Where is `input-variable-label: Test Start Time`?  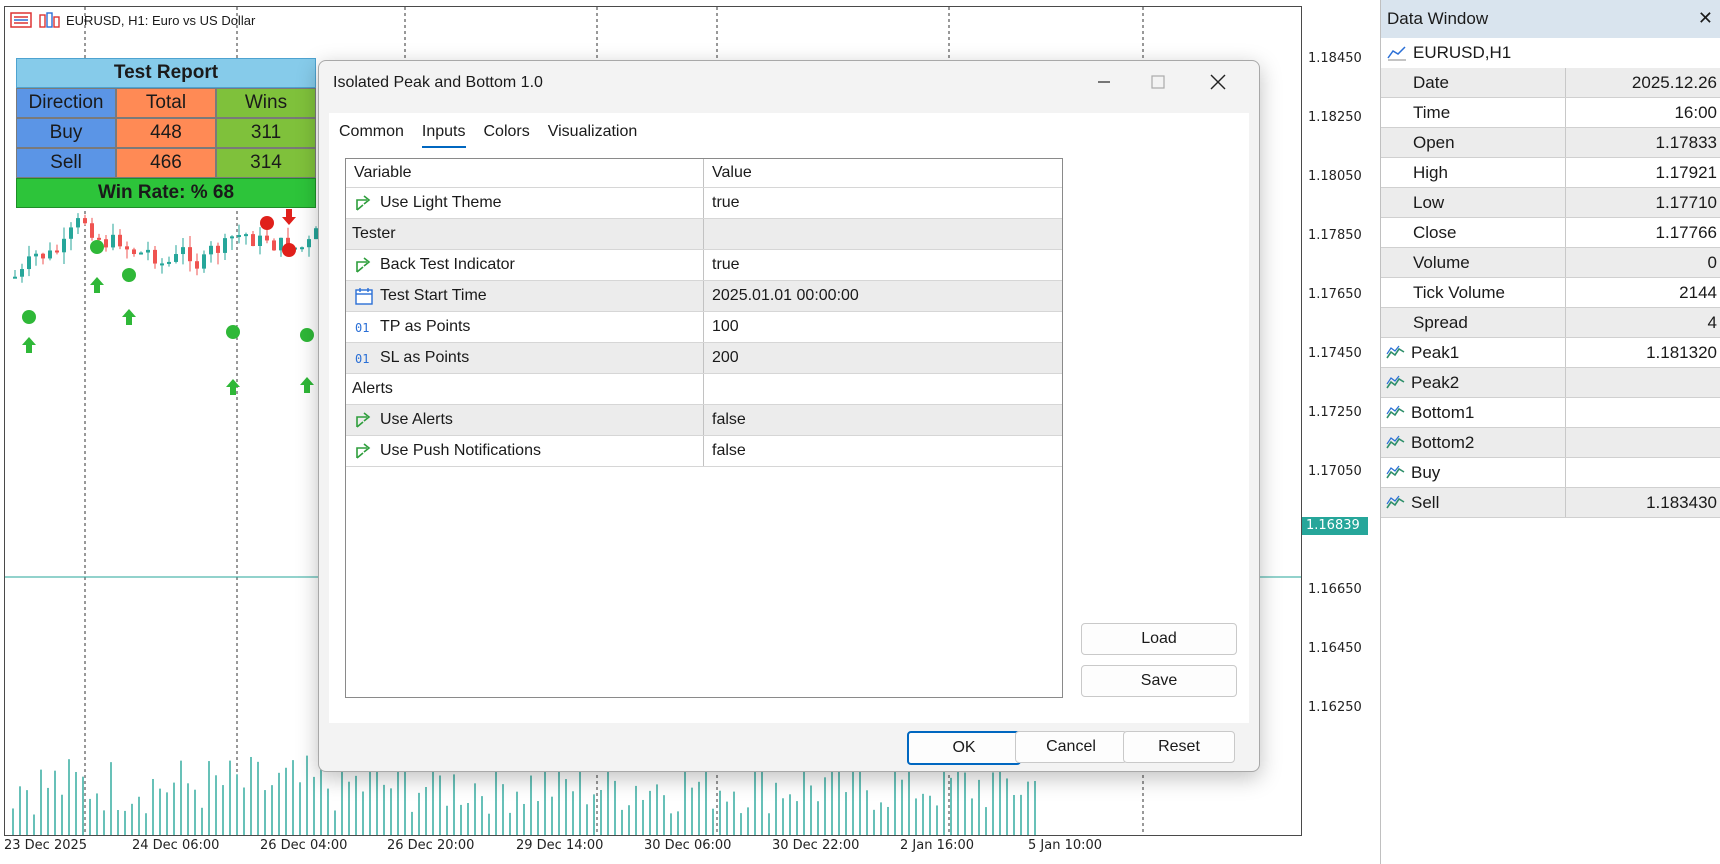
input-variable-label: Test Start Time is located at coordinates (433, 295).